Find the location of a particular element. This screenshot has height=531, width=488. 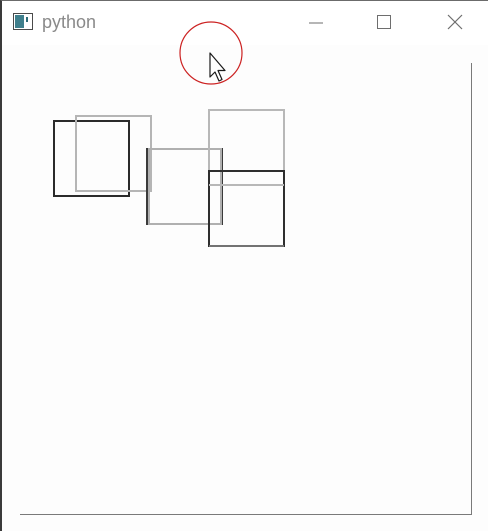

minimize-icon is located at coordinates (316, 23).